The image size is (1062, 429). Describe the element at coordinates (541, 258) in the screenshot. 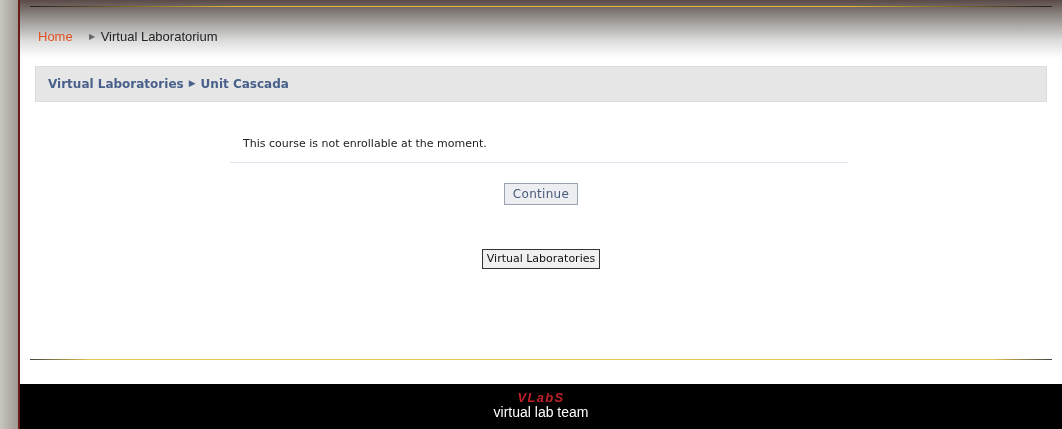

I see `courses-button: Virtual Laboratories` at that location.